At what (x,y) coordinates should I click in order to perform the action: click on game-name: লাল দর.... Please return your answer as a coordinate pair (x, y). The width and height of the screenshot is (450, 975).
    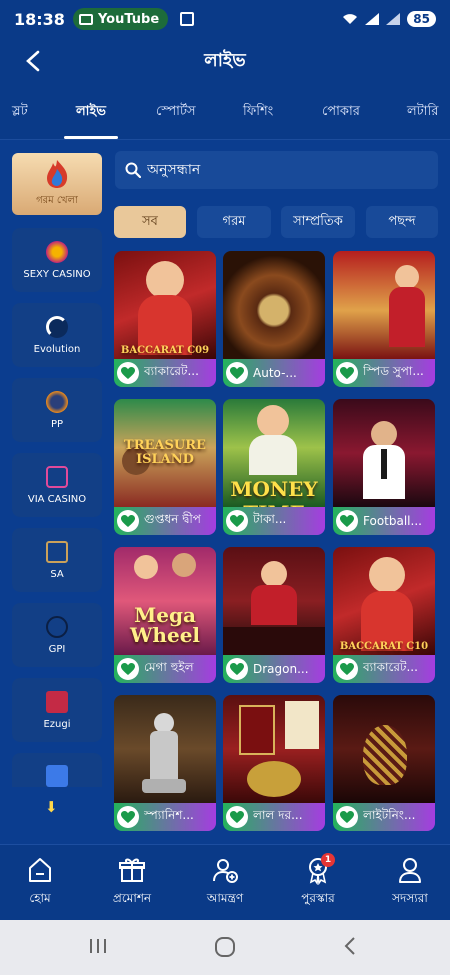
    Looking at the image, I should click on (278, 815).